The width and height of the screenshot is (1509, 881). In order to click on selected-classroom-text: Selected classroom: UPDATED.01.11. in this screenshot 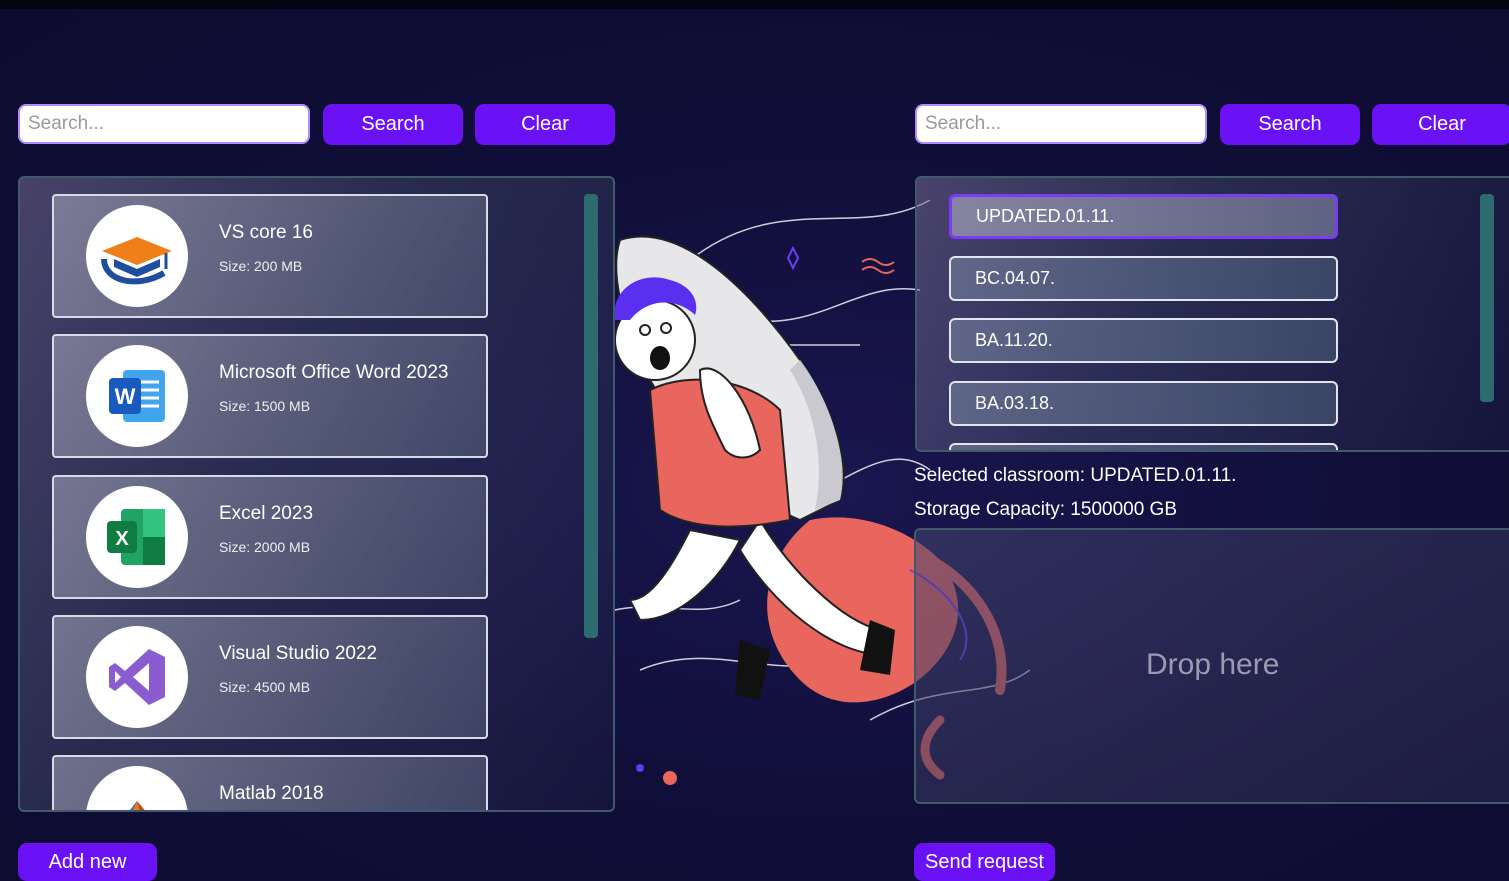, I will do `click(1075, 475)`.